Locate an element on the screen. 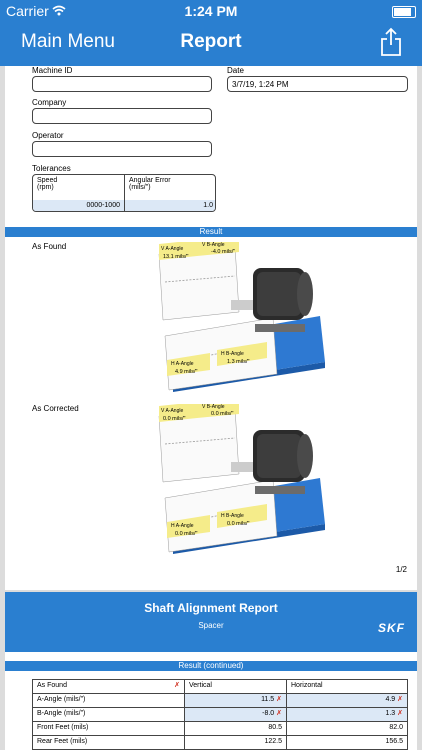 This screenshot has height=750, width=422. operator-label: Operator is located at coordinates (48, 135).